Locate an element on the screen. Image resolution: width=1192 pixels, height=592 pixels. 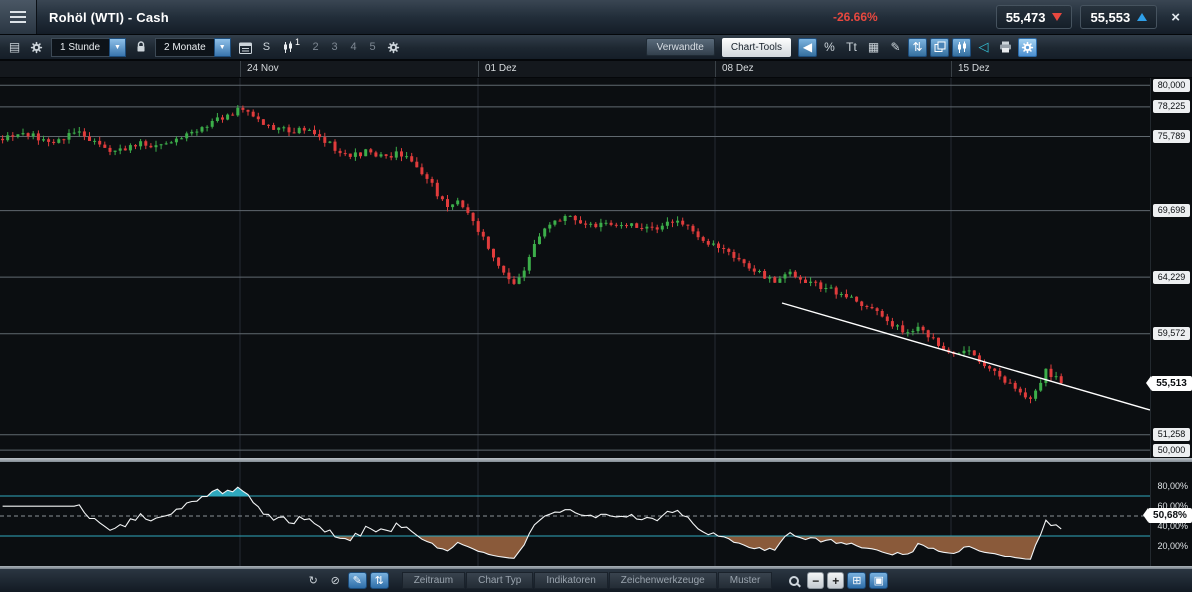
interval-dropdown: 1 Stunde ▼ is located at coordinates (88, 47).